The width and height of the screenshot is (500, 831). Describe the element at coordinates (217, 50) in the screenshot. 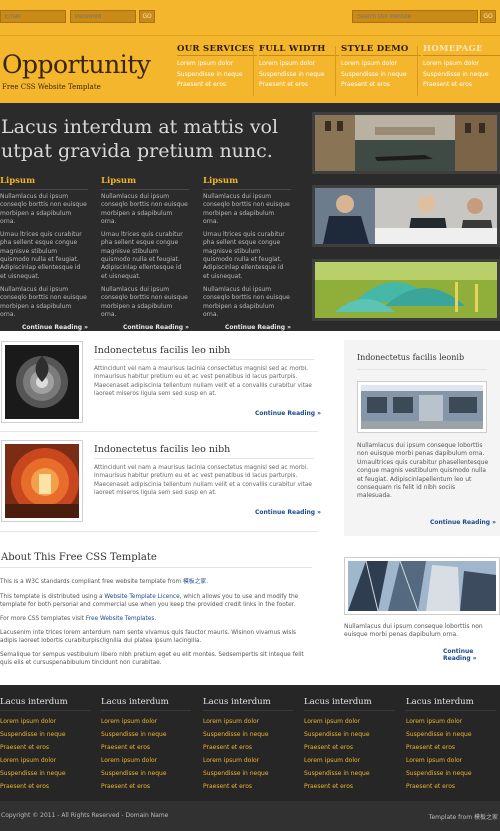

I see `nav-heading: OUR SERVICES` at that location.